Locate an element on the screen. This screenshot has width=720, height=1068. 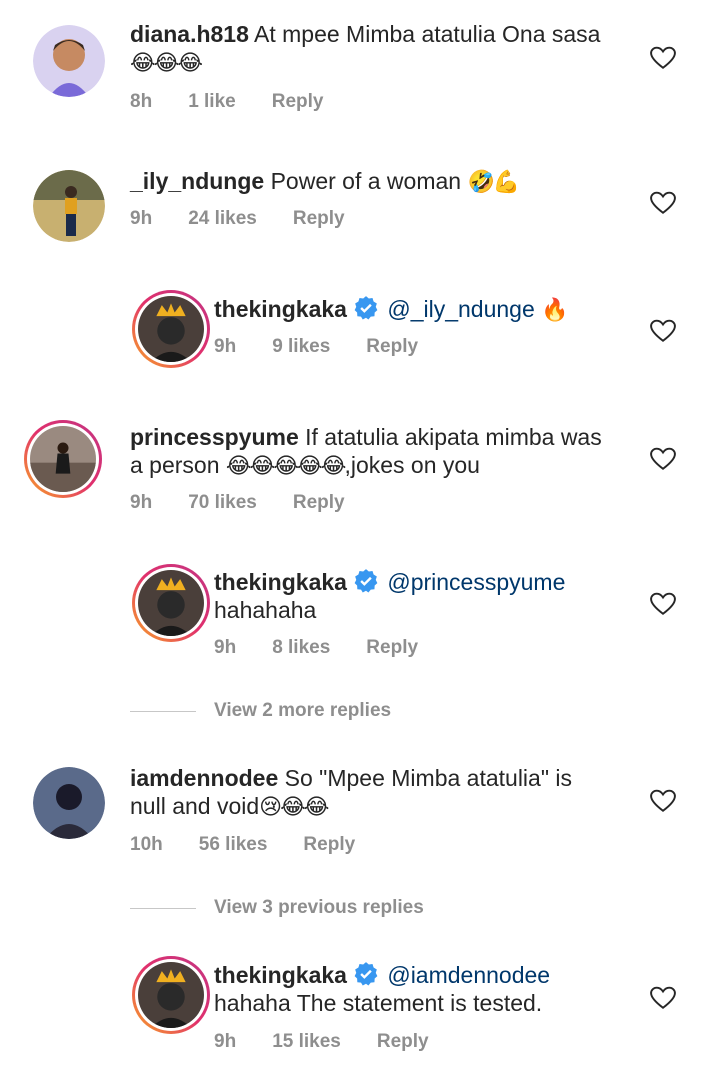
comment-text: Power of a woman is located at coordinates (366, 181).